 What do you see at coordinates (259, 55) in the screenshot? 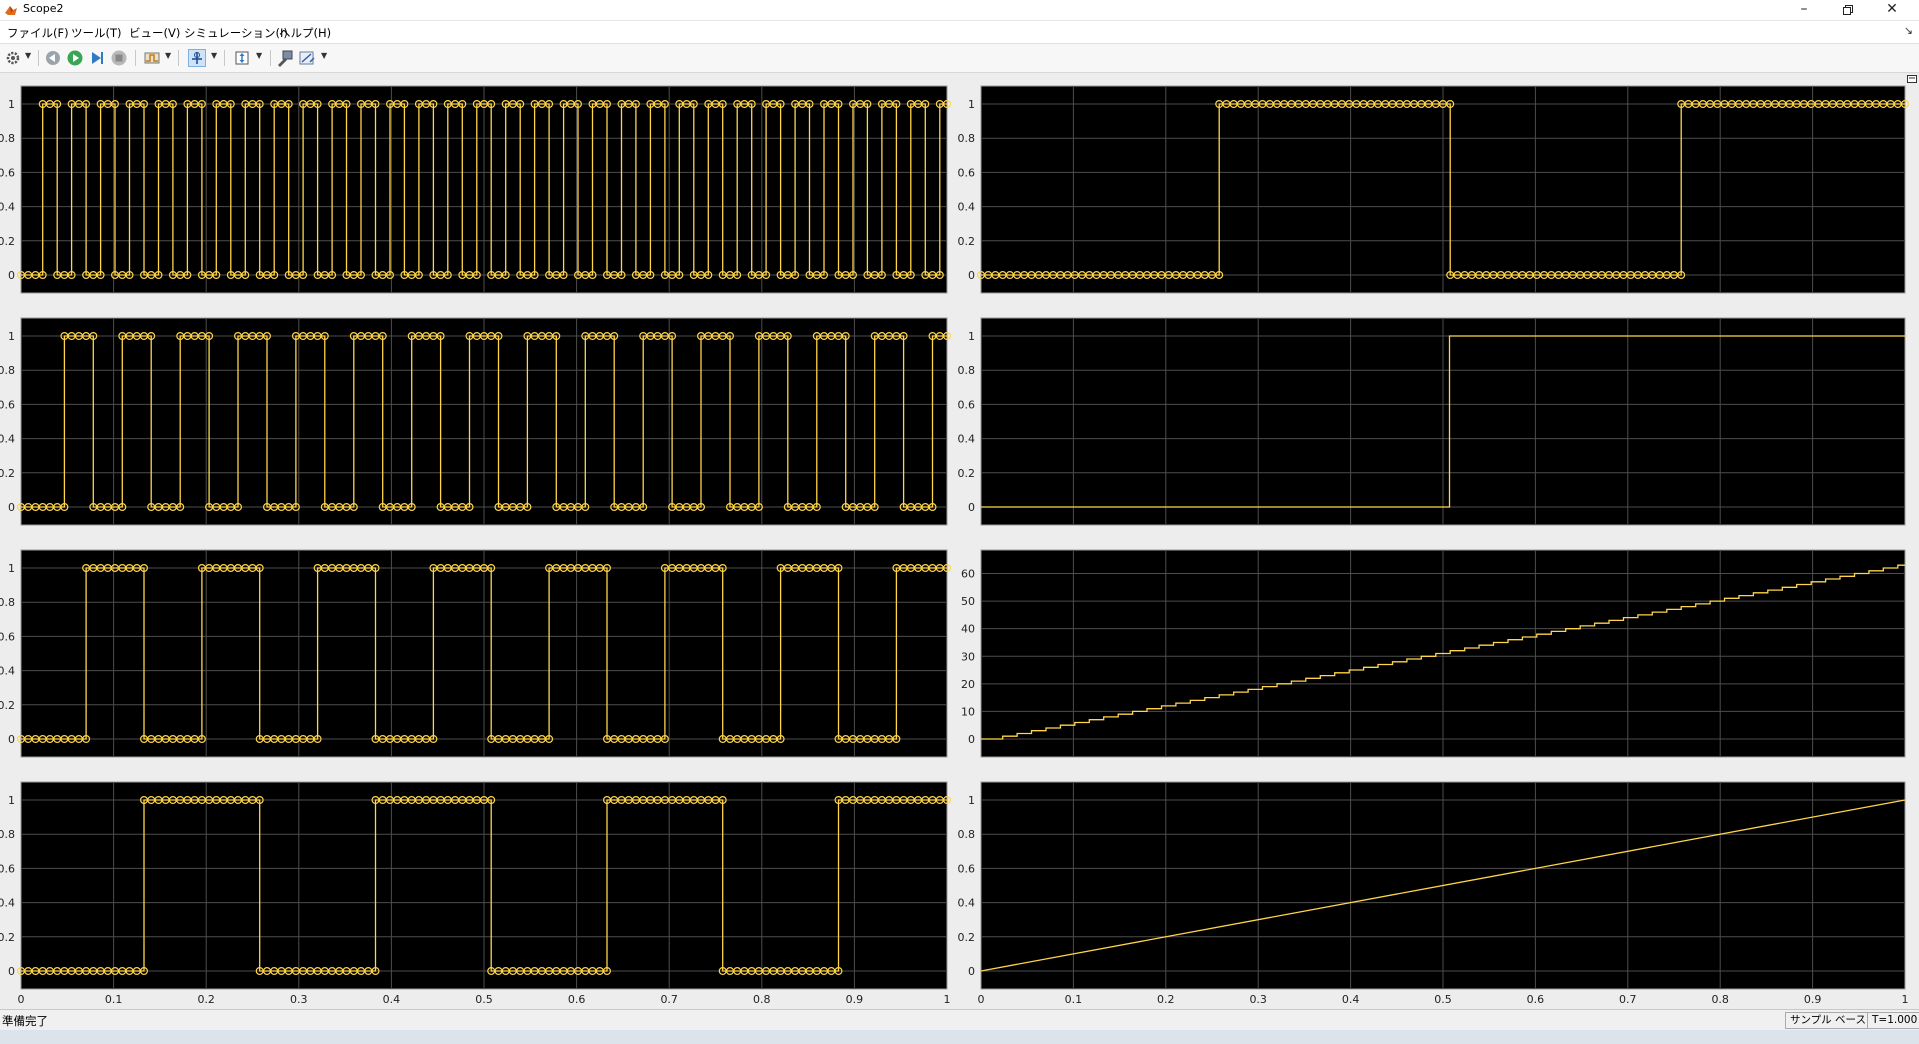
I see `scale-dropdown-icon: ▼` at bounding box center [259, 55].